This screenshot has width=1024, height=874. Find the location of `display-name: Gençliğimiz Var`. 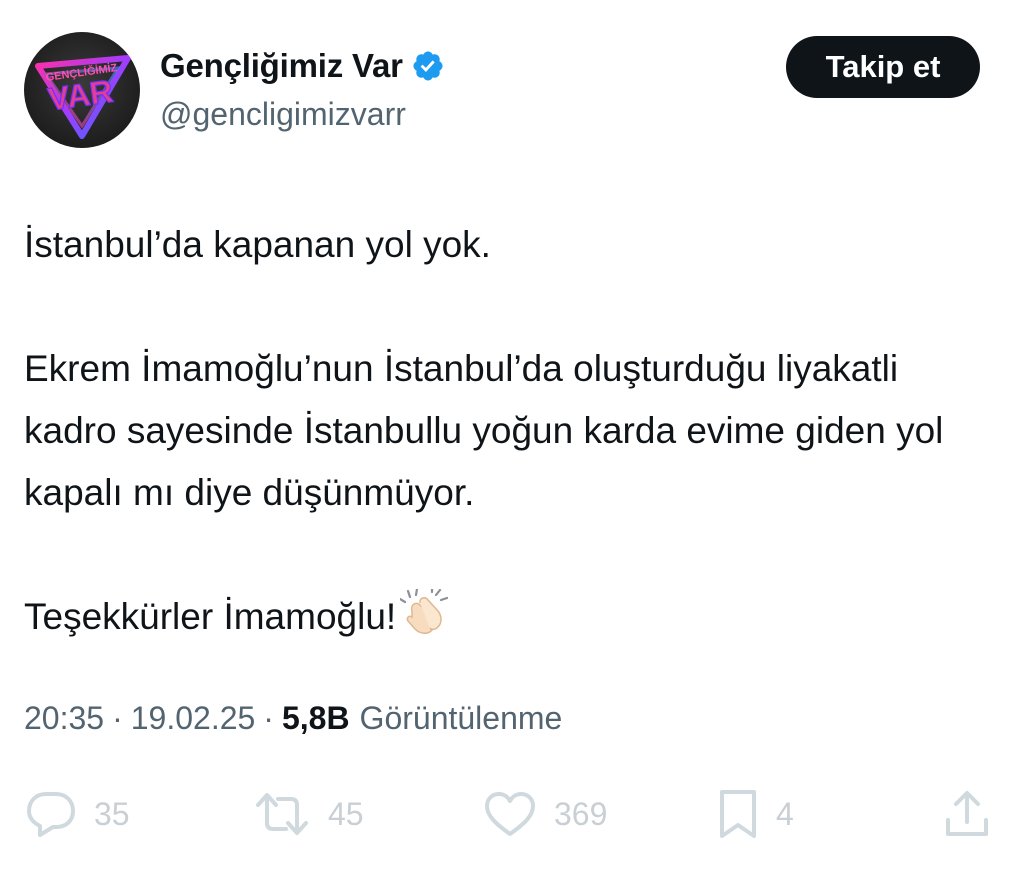

display-name: Gençliğimiz Var is located at coordinates (281, 66).